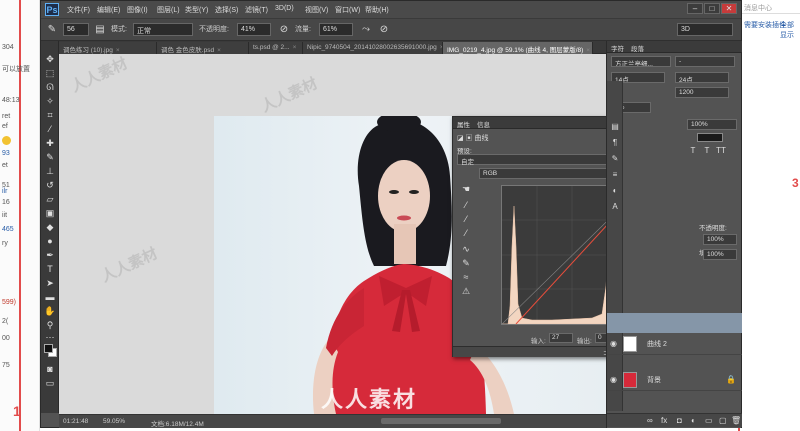  Describe the element at coordinates (466, 189) in the screenshot. I see `target-adjust-icon: ☚` at that location.